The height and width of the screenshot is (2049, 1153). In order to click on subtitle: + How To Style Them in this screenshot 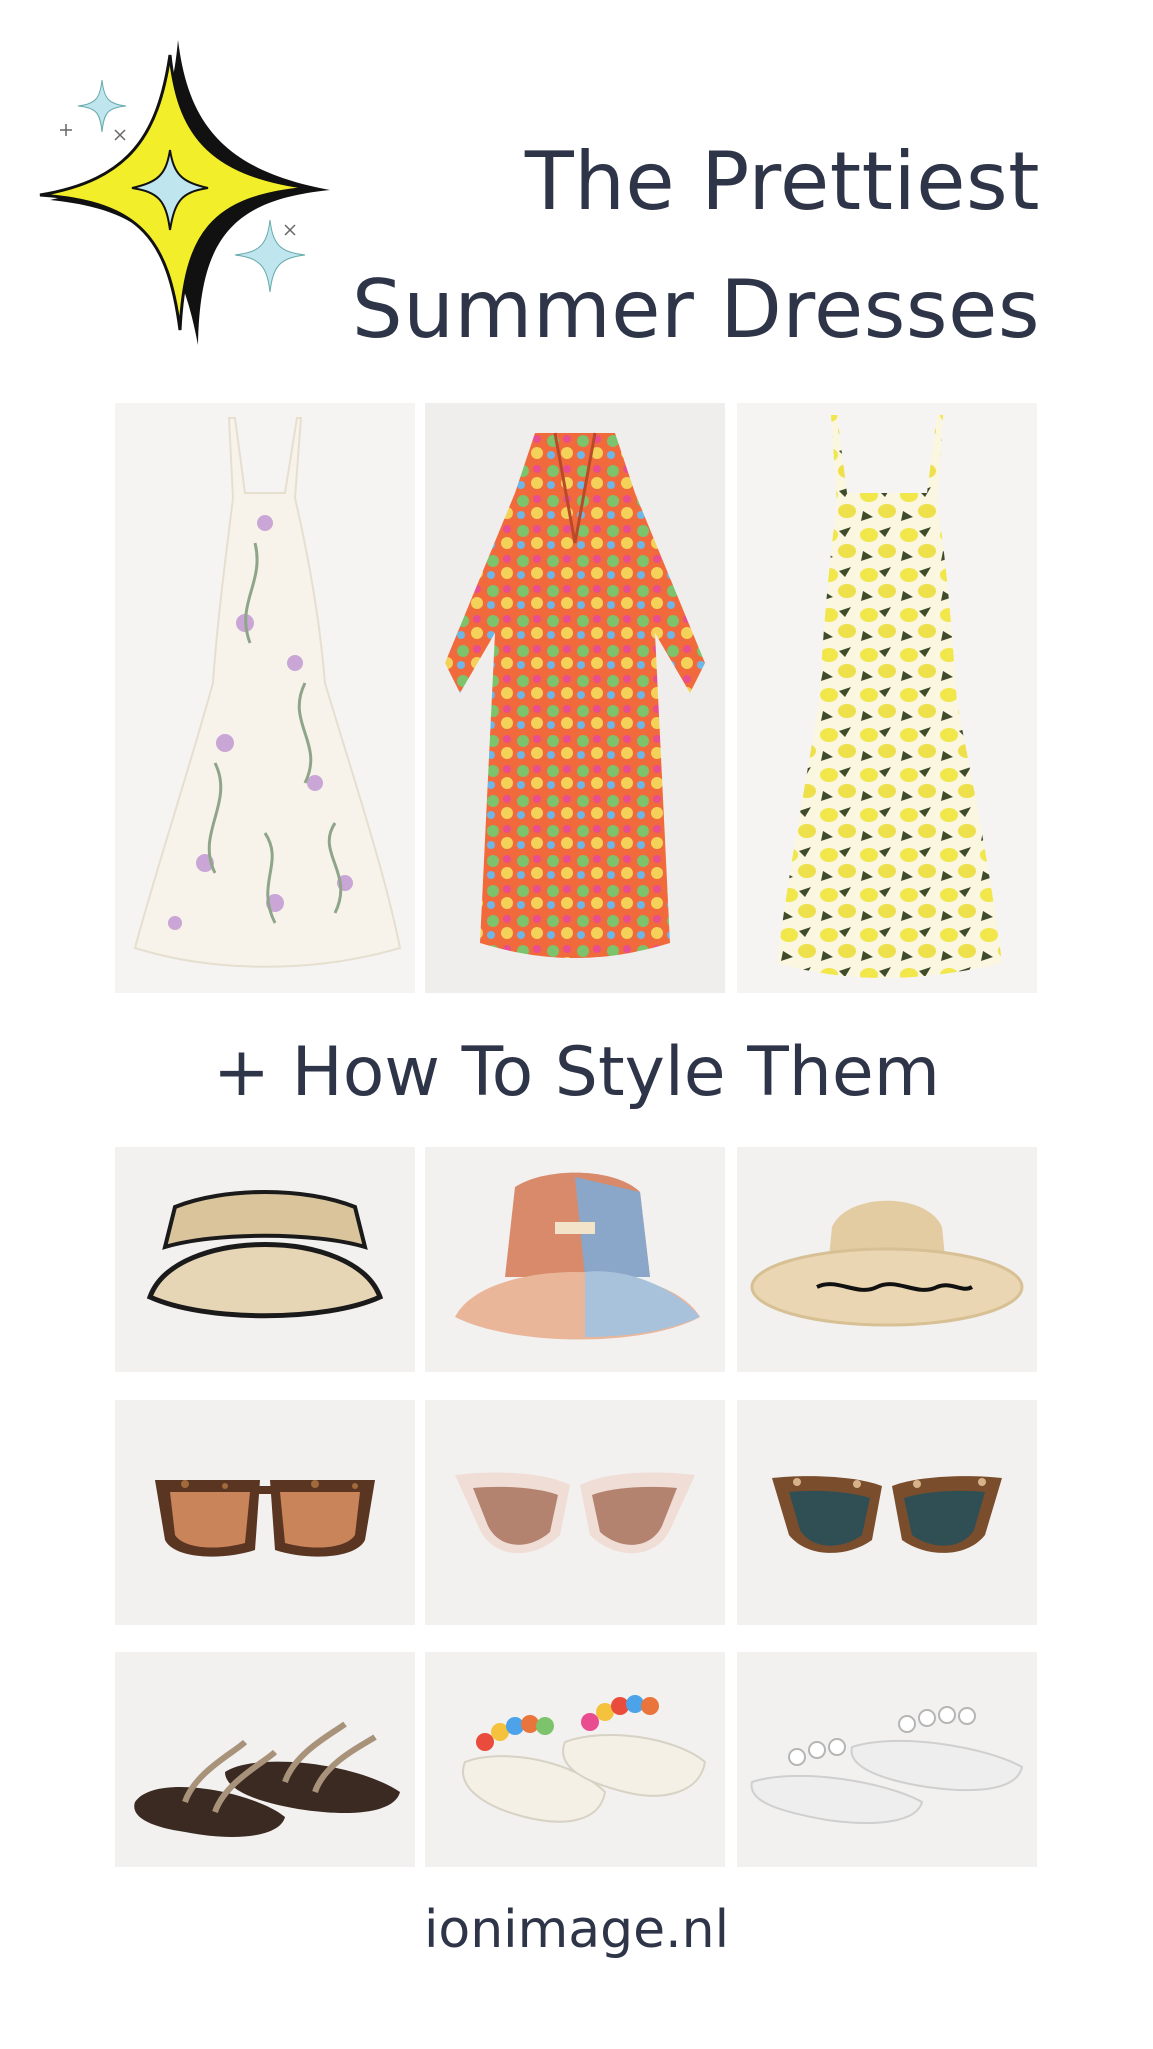, I will do `click(576, 1072)`.